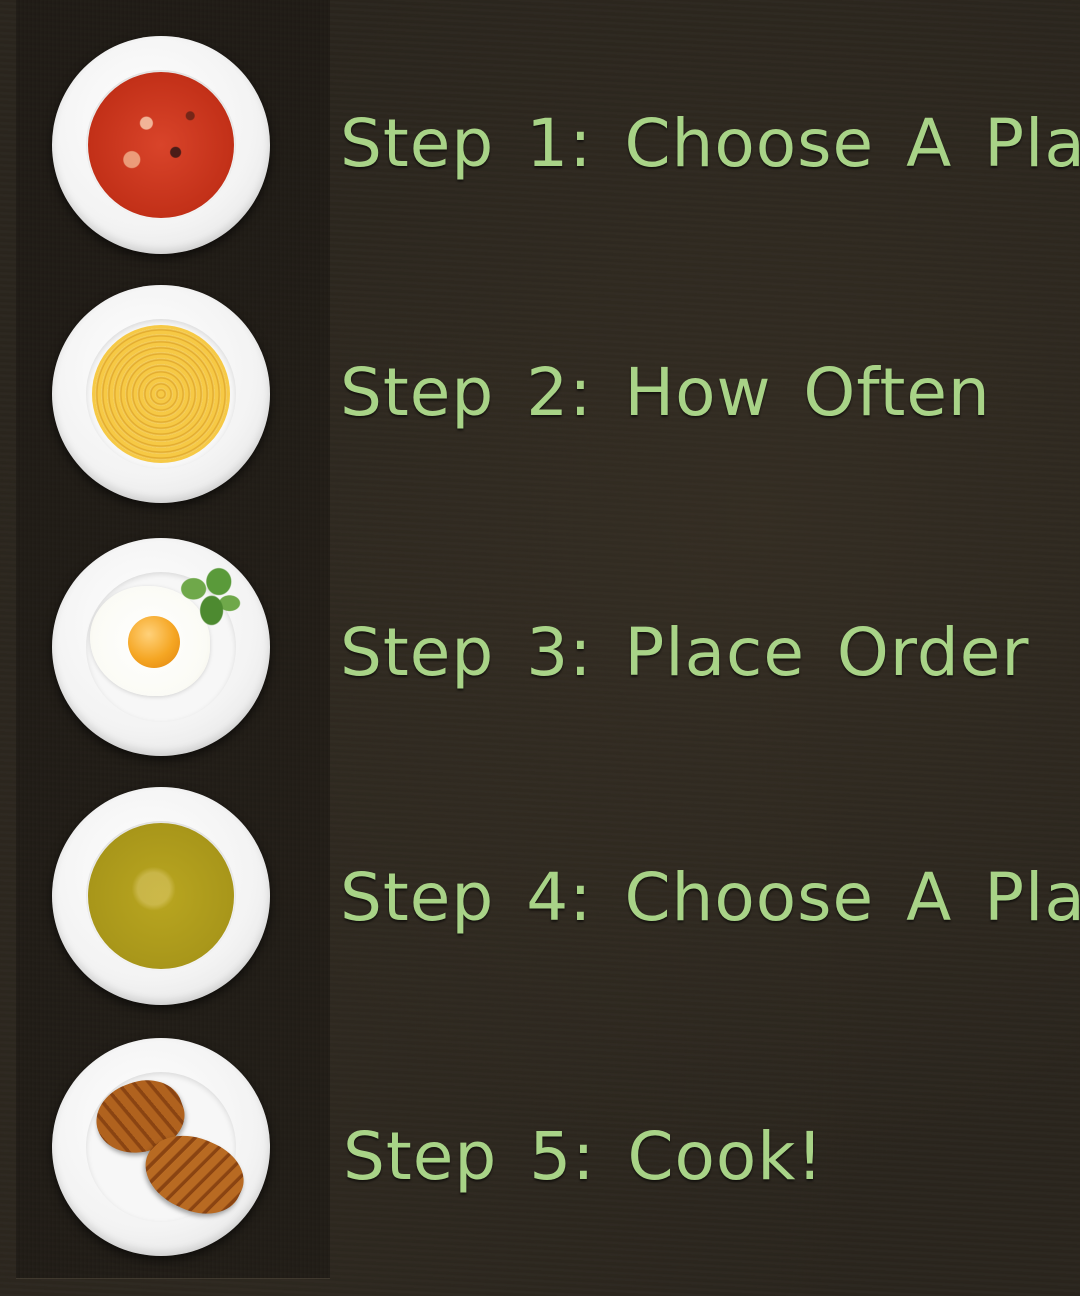 Image resolution: width=1080 pixels, height=1296 pixels. What do you see at coordinates (161, 1147) in the screenshot?
I see `croissant-plate` at bounding box center [161, 1147].